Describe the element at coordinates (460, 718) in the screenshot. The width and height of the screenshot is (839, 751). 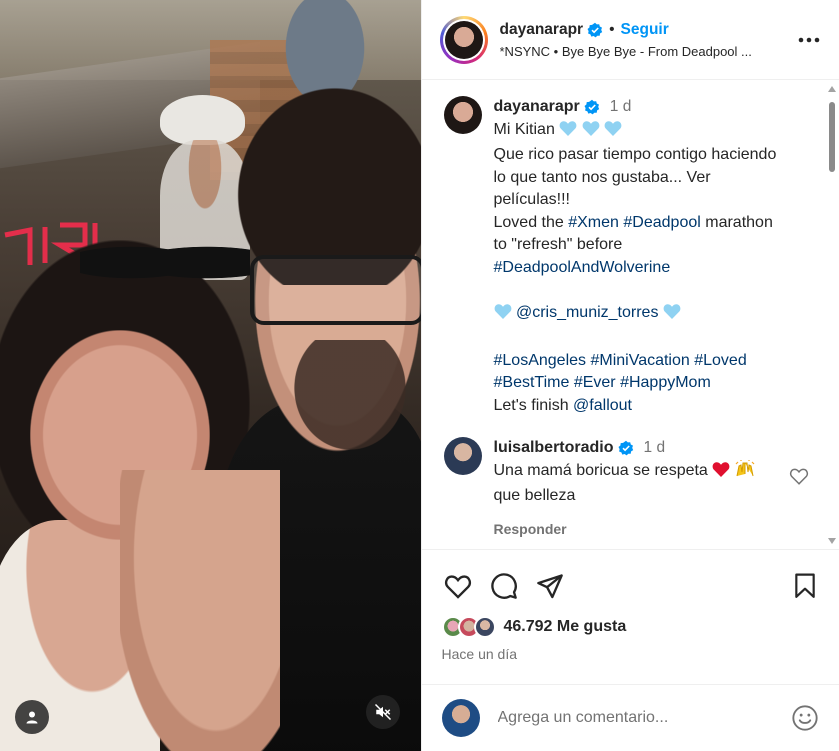
I see `current-user-avatar` at that location.